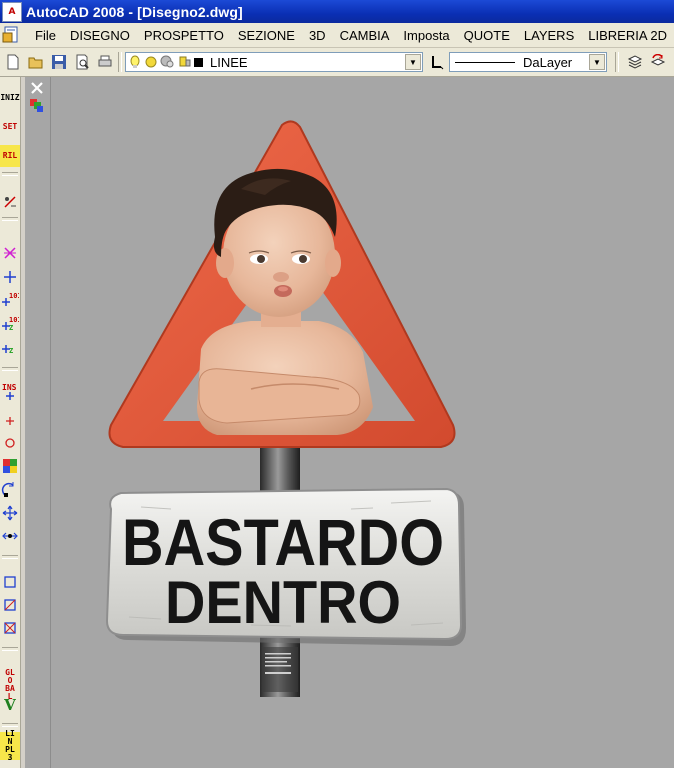 The image size is (674, 768). I want to click on linetype-combo-value: DaLayer, so click(548, 62).